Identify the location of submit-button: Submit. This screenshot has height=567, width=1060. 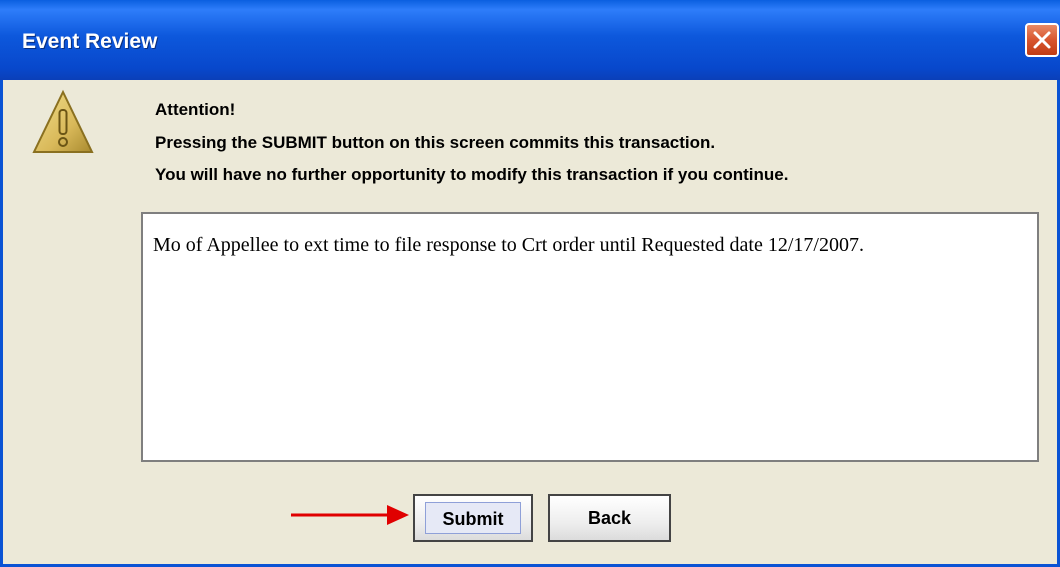
(473, 518).